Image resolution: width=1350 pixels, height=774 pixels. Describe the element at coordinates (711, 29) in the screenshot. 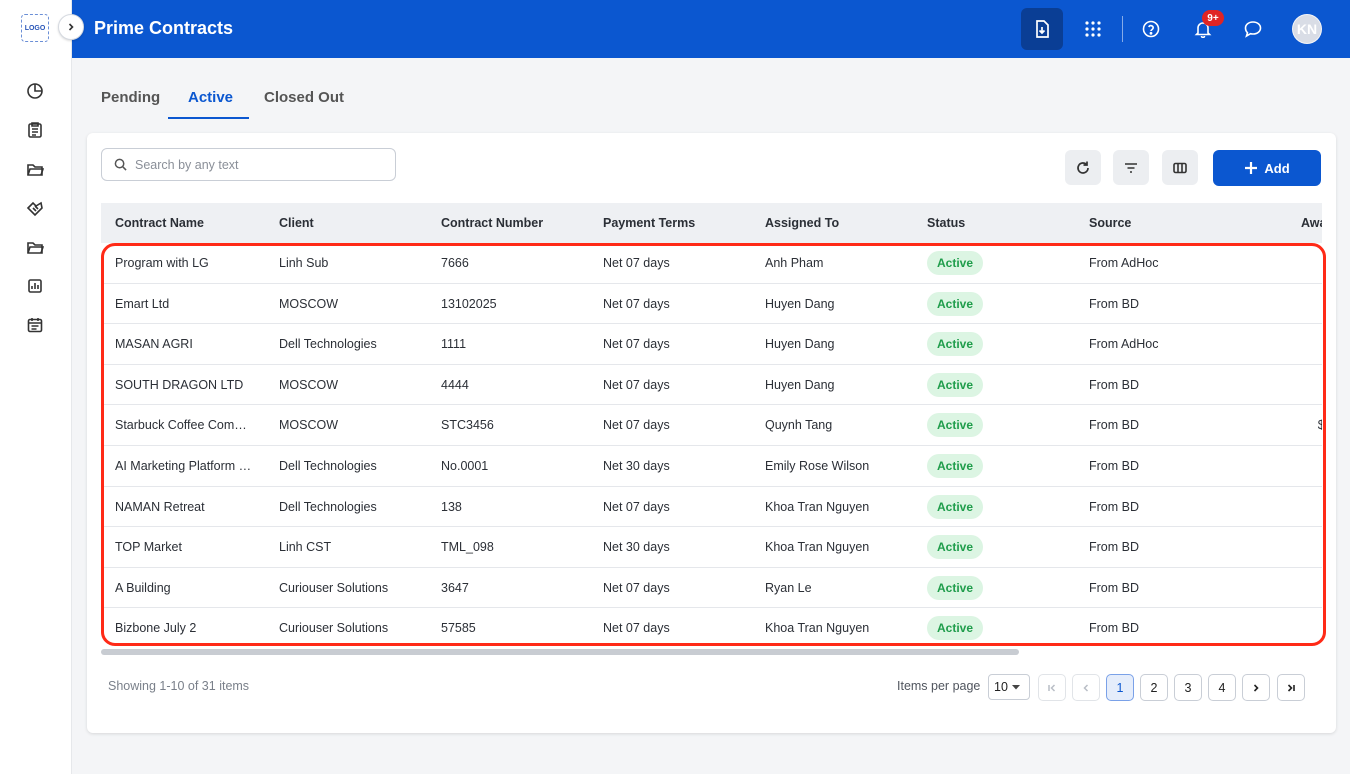

I see `top-header: Prime Contracts 9+ KN` at that location.